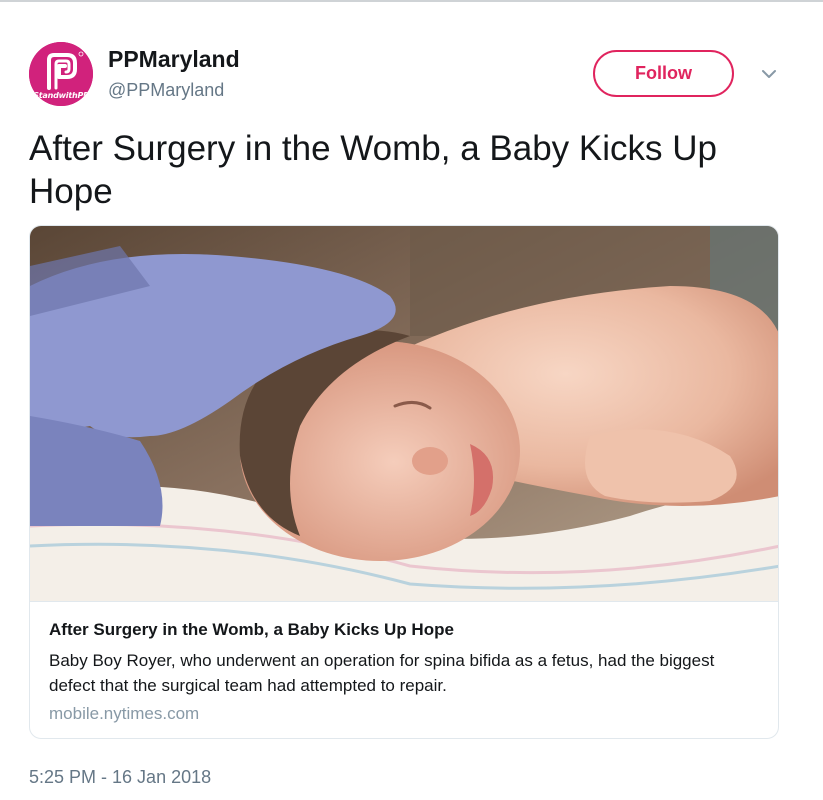 Image resolution: width=823 pixels, height=800 pixels. I want to click on account-handle: @PPMaryland, so click(166, 90).